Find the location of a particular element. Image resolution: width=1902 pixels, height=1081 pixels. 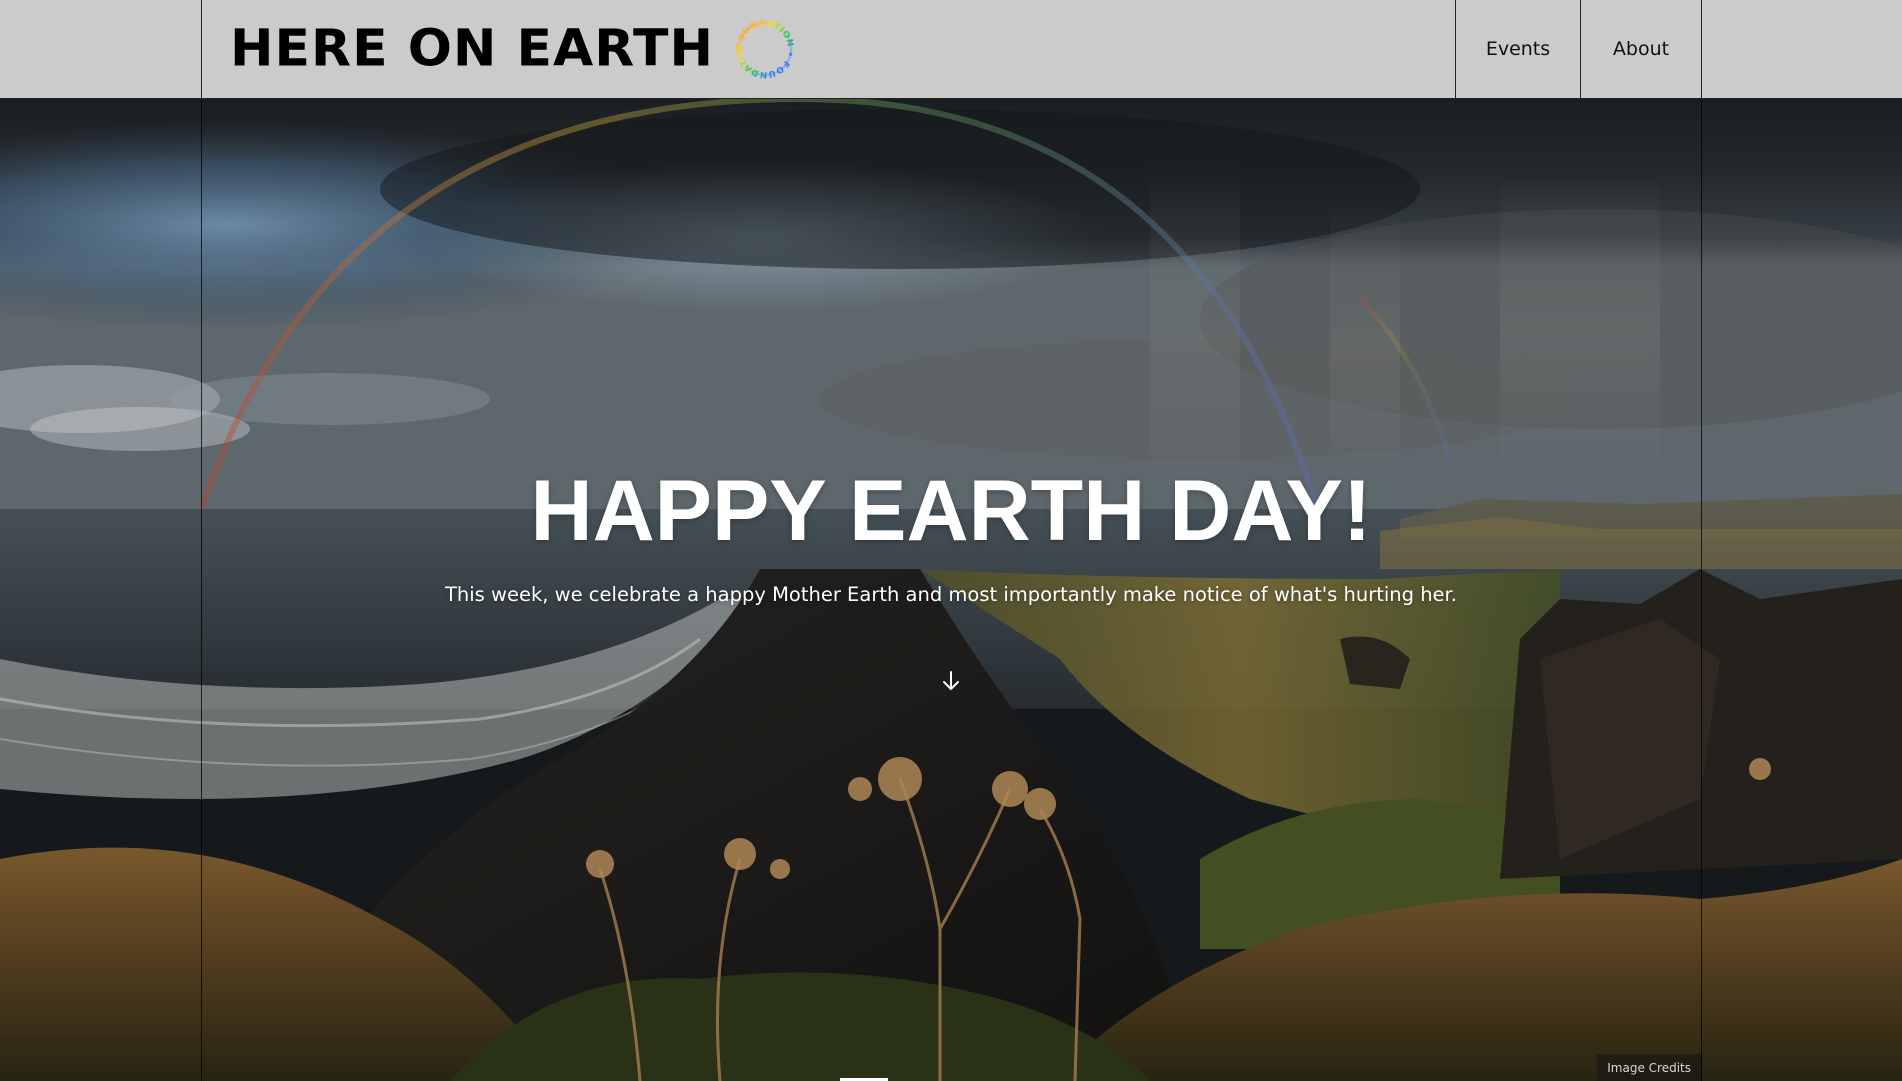

svg-text: FOUNDATION • FOUNDATION • is located at coordinates (764, 48).